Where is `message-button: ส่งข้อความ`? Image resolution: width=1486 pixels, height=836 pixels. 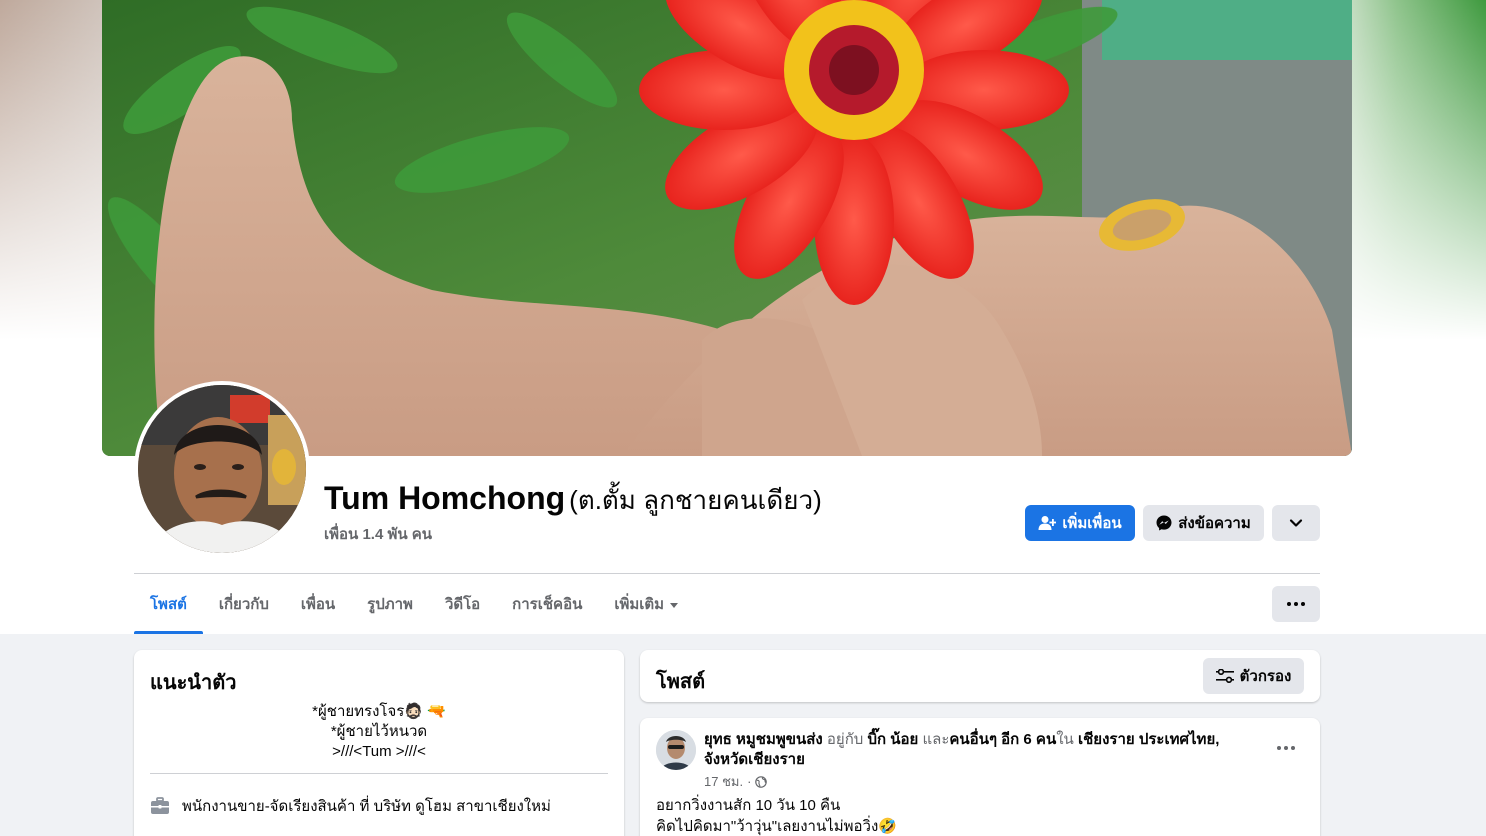 message-button: ส่งข้อความ is located at coordinates (1203, 523).